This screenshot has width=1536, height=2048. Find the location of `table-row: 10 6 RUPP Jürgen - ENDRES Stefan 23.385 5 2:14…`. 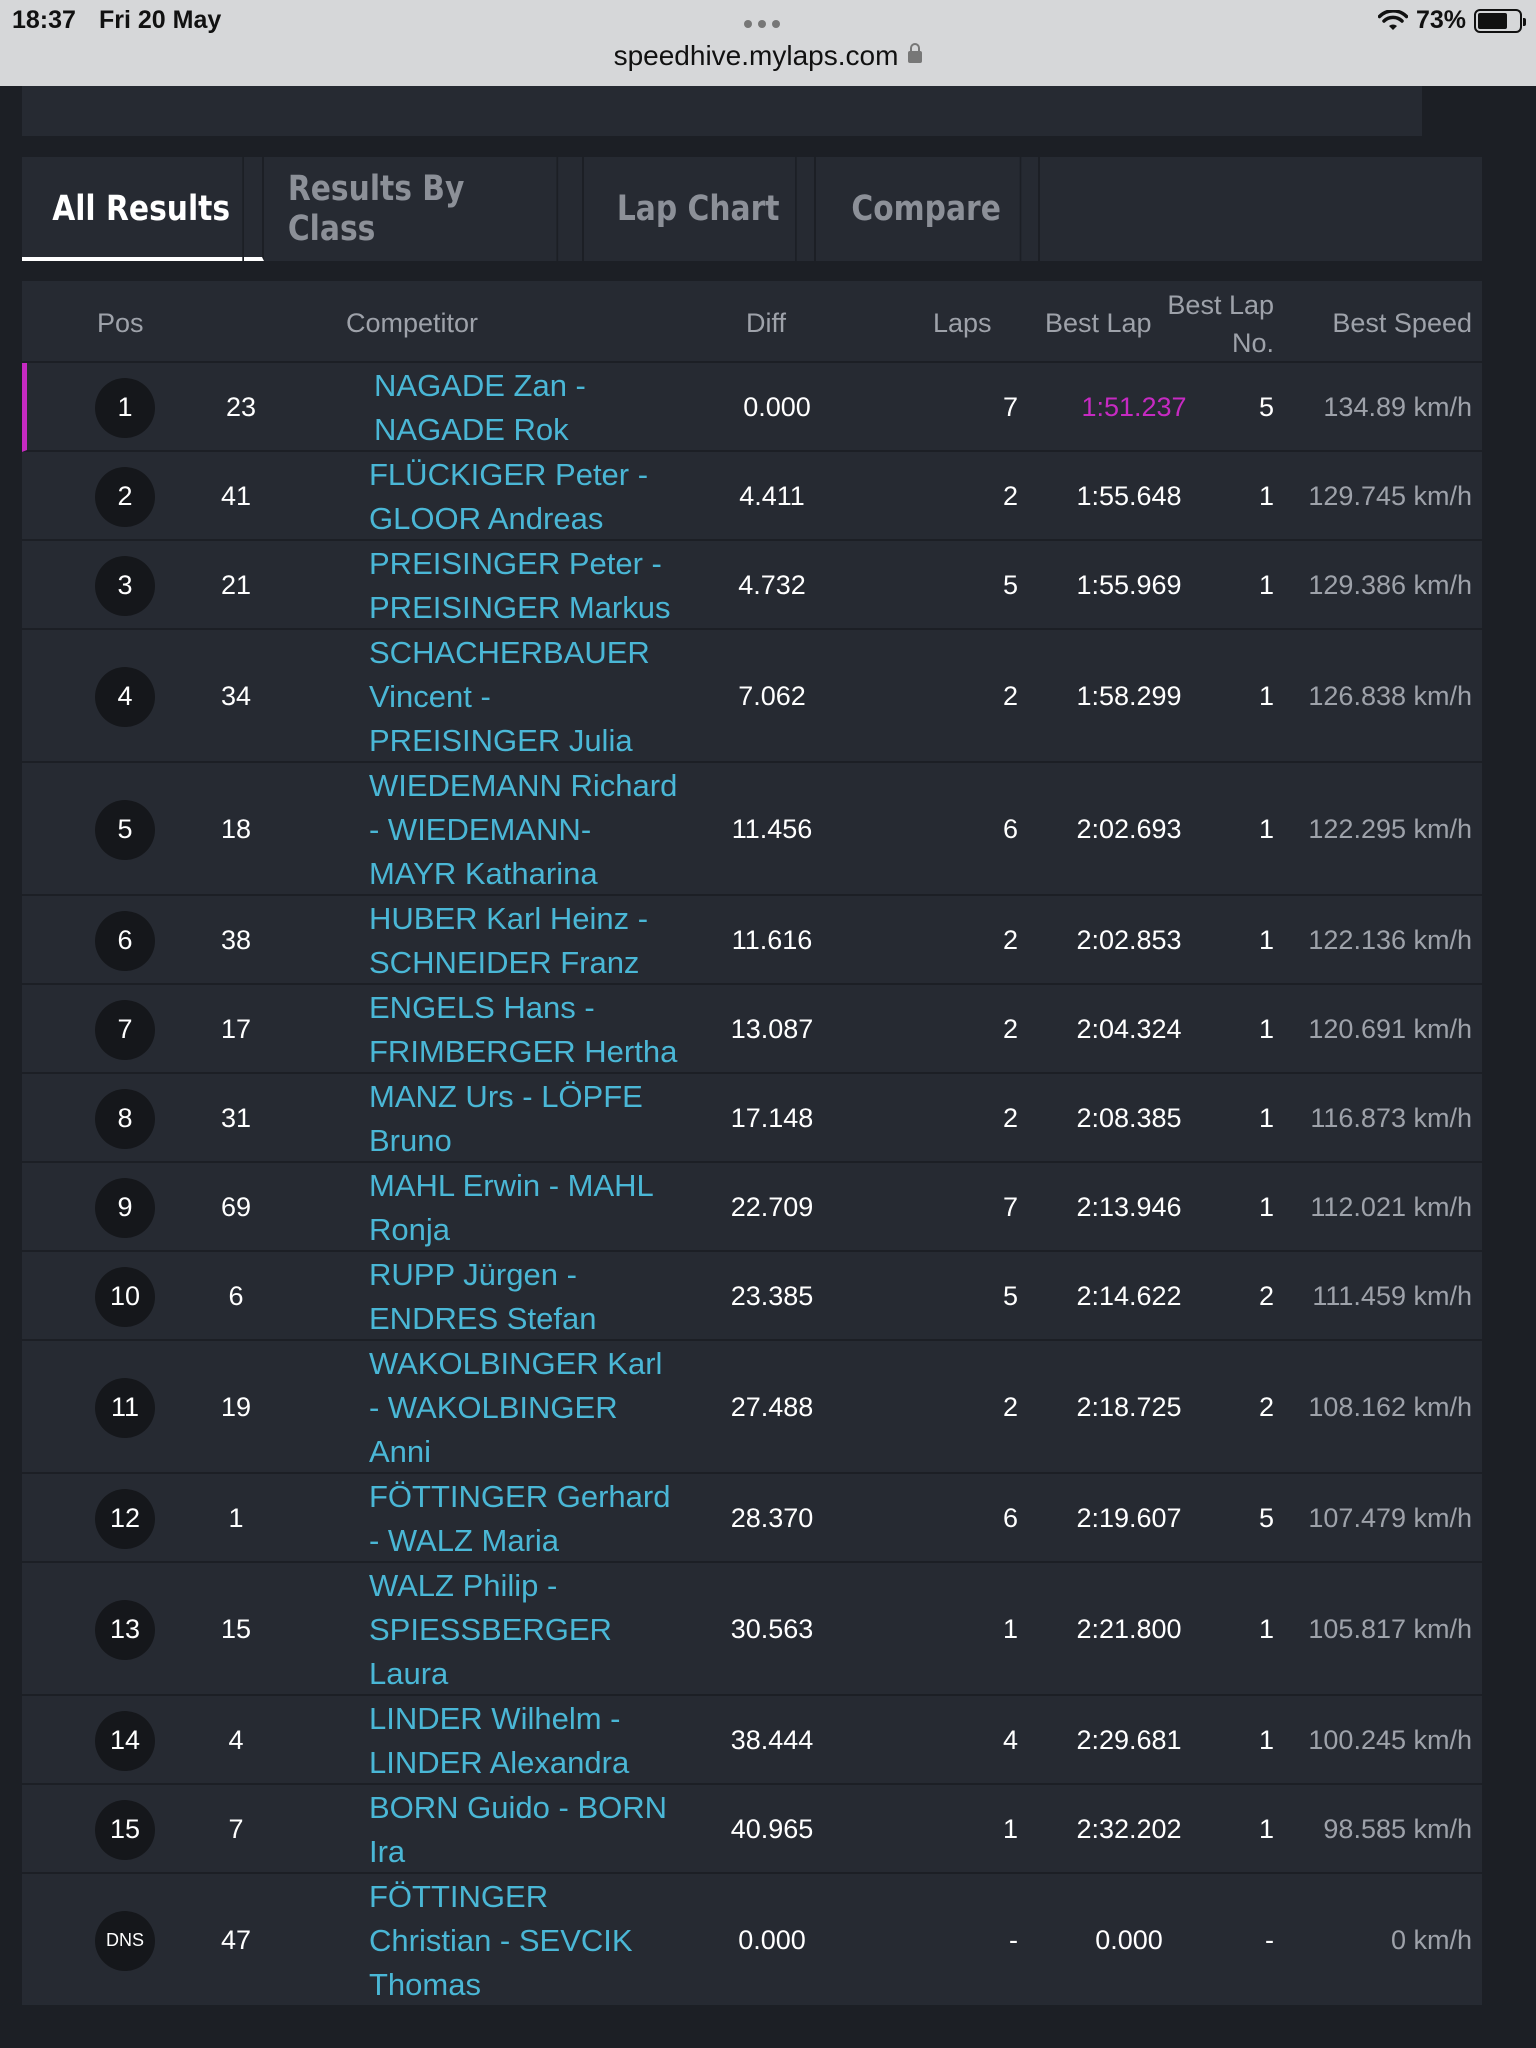

table-row: 10 6 RUPP Jürgen - ENDRES Stefan 23.385 5 2:14… is located at coordinates (752, 1296).